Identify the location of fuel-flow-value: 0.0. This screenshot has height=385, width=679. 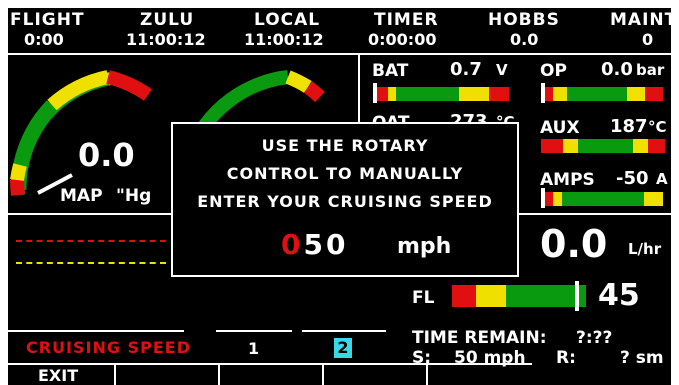
(574, 244).